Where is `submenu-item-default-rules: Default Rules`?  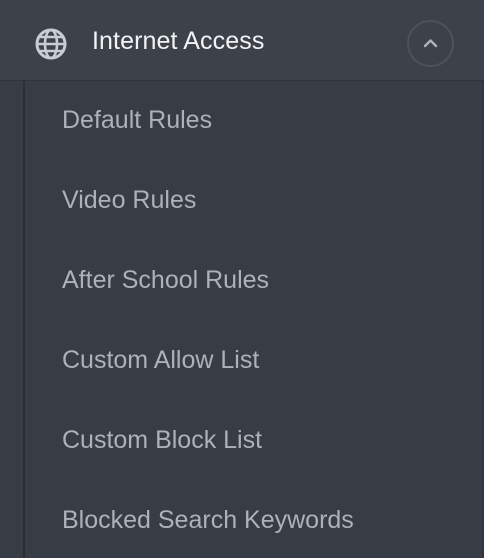
submenu-item-default-rules: Default Rules is located at coordinates (137, 120).